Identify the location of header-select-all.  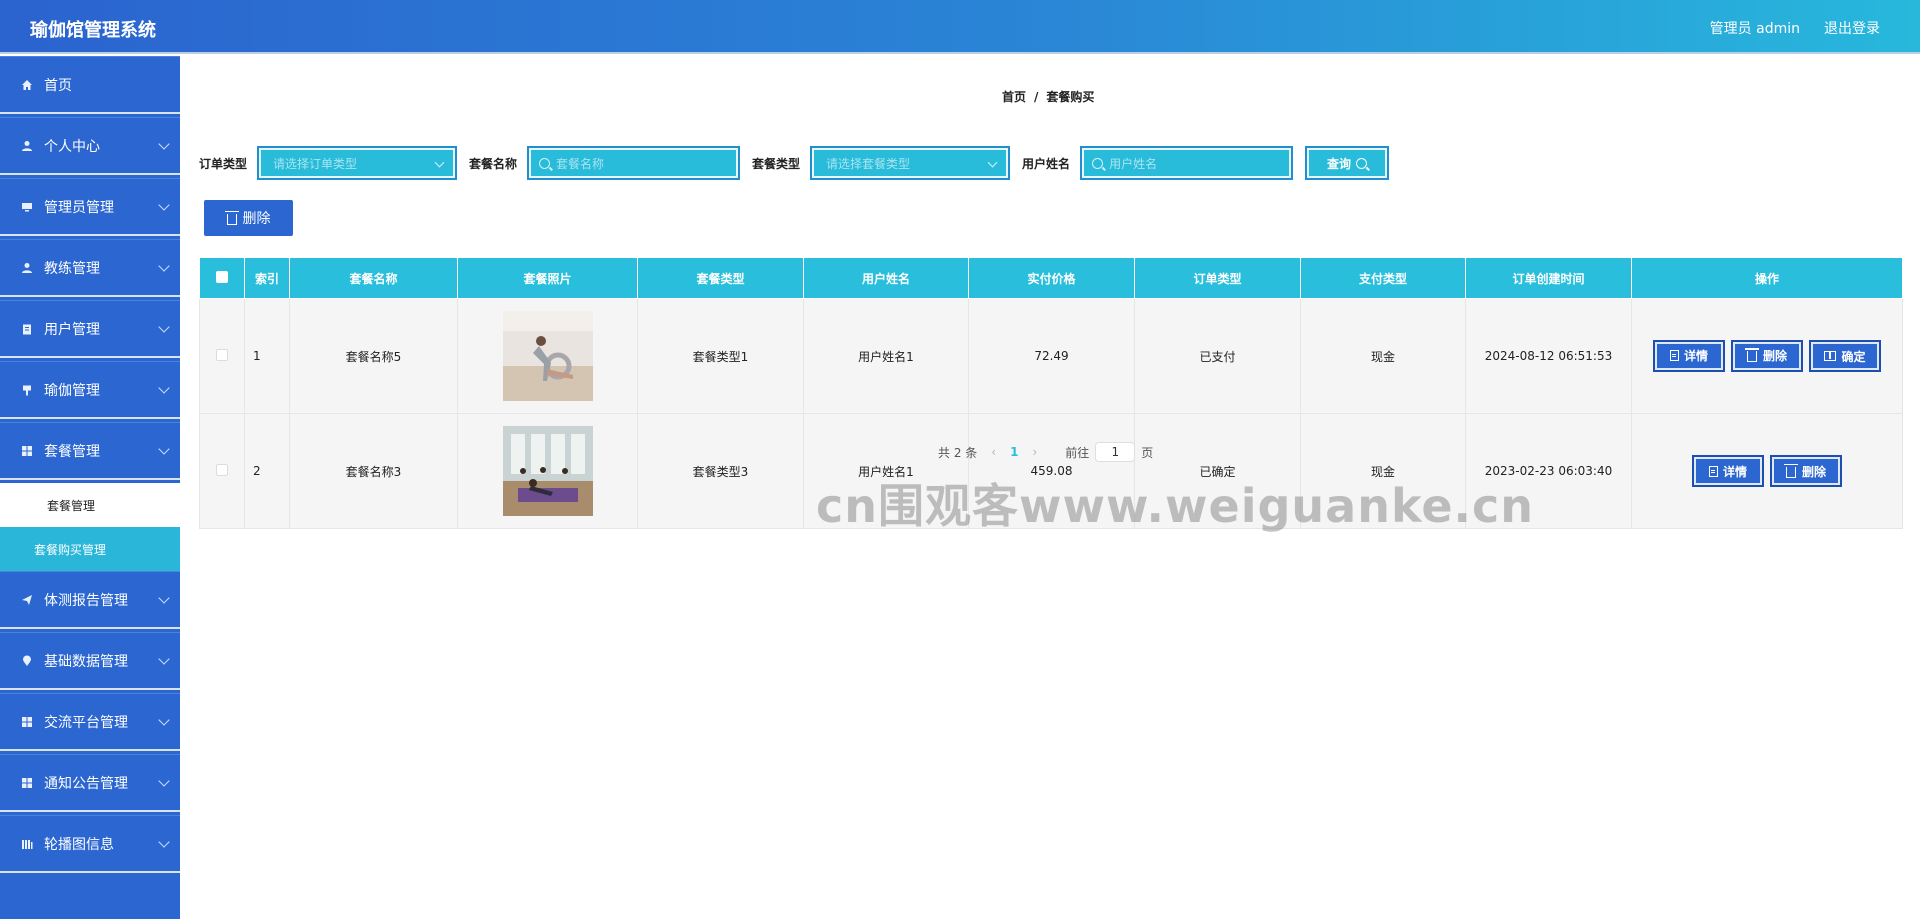
(222, 278).